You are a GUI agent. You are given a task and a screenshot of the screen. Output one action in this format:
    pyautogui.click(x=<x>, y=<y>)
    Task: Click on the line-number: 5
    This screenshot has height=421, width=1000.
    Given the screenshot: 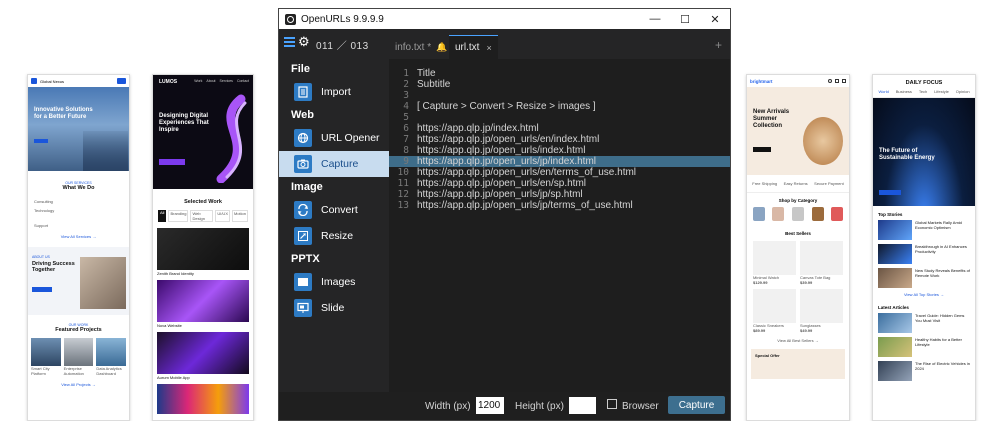 What is the action you would take?
    pyautogui.click(x=406, y=117)
    